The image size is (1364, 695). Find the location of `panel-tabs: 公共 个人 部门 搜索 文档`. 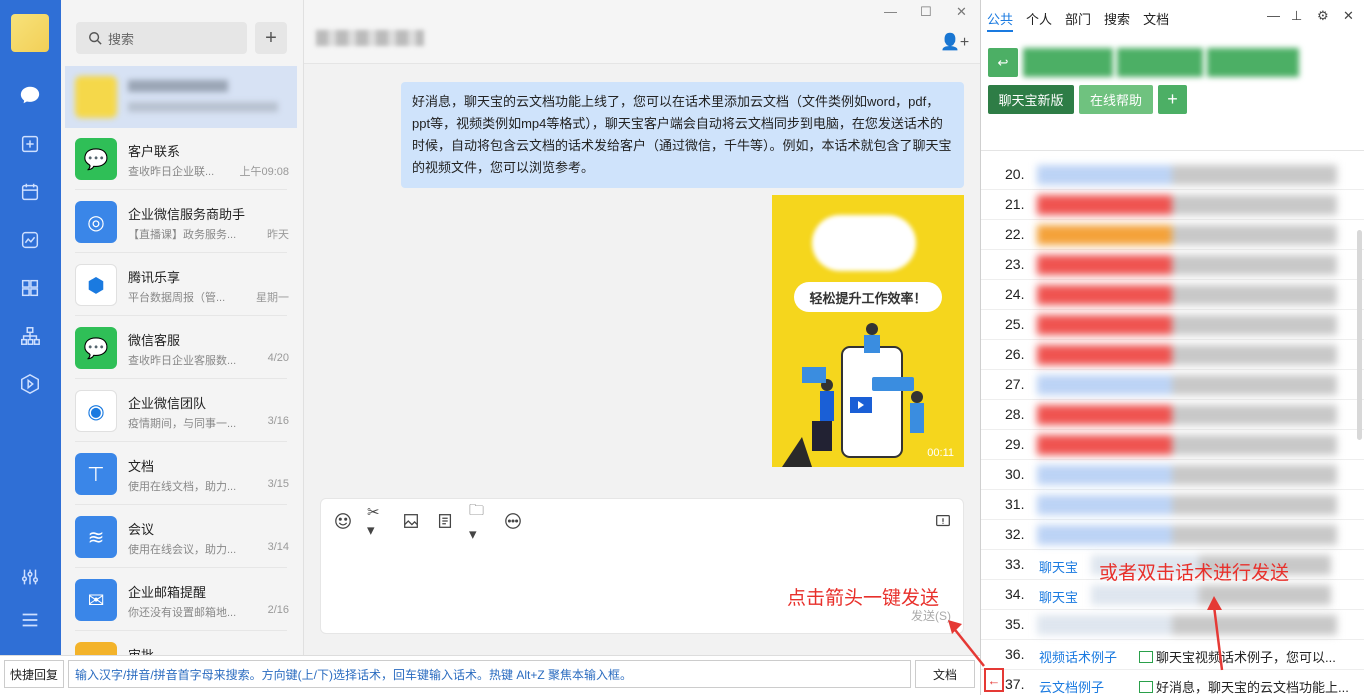

panel-tabs: 公共 个人 部门 搜索 文档 is located at coordinates (1078, 20).